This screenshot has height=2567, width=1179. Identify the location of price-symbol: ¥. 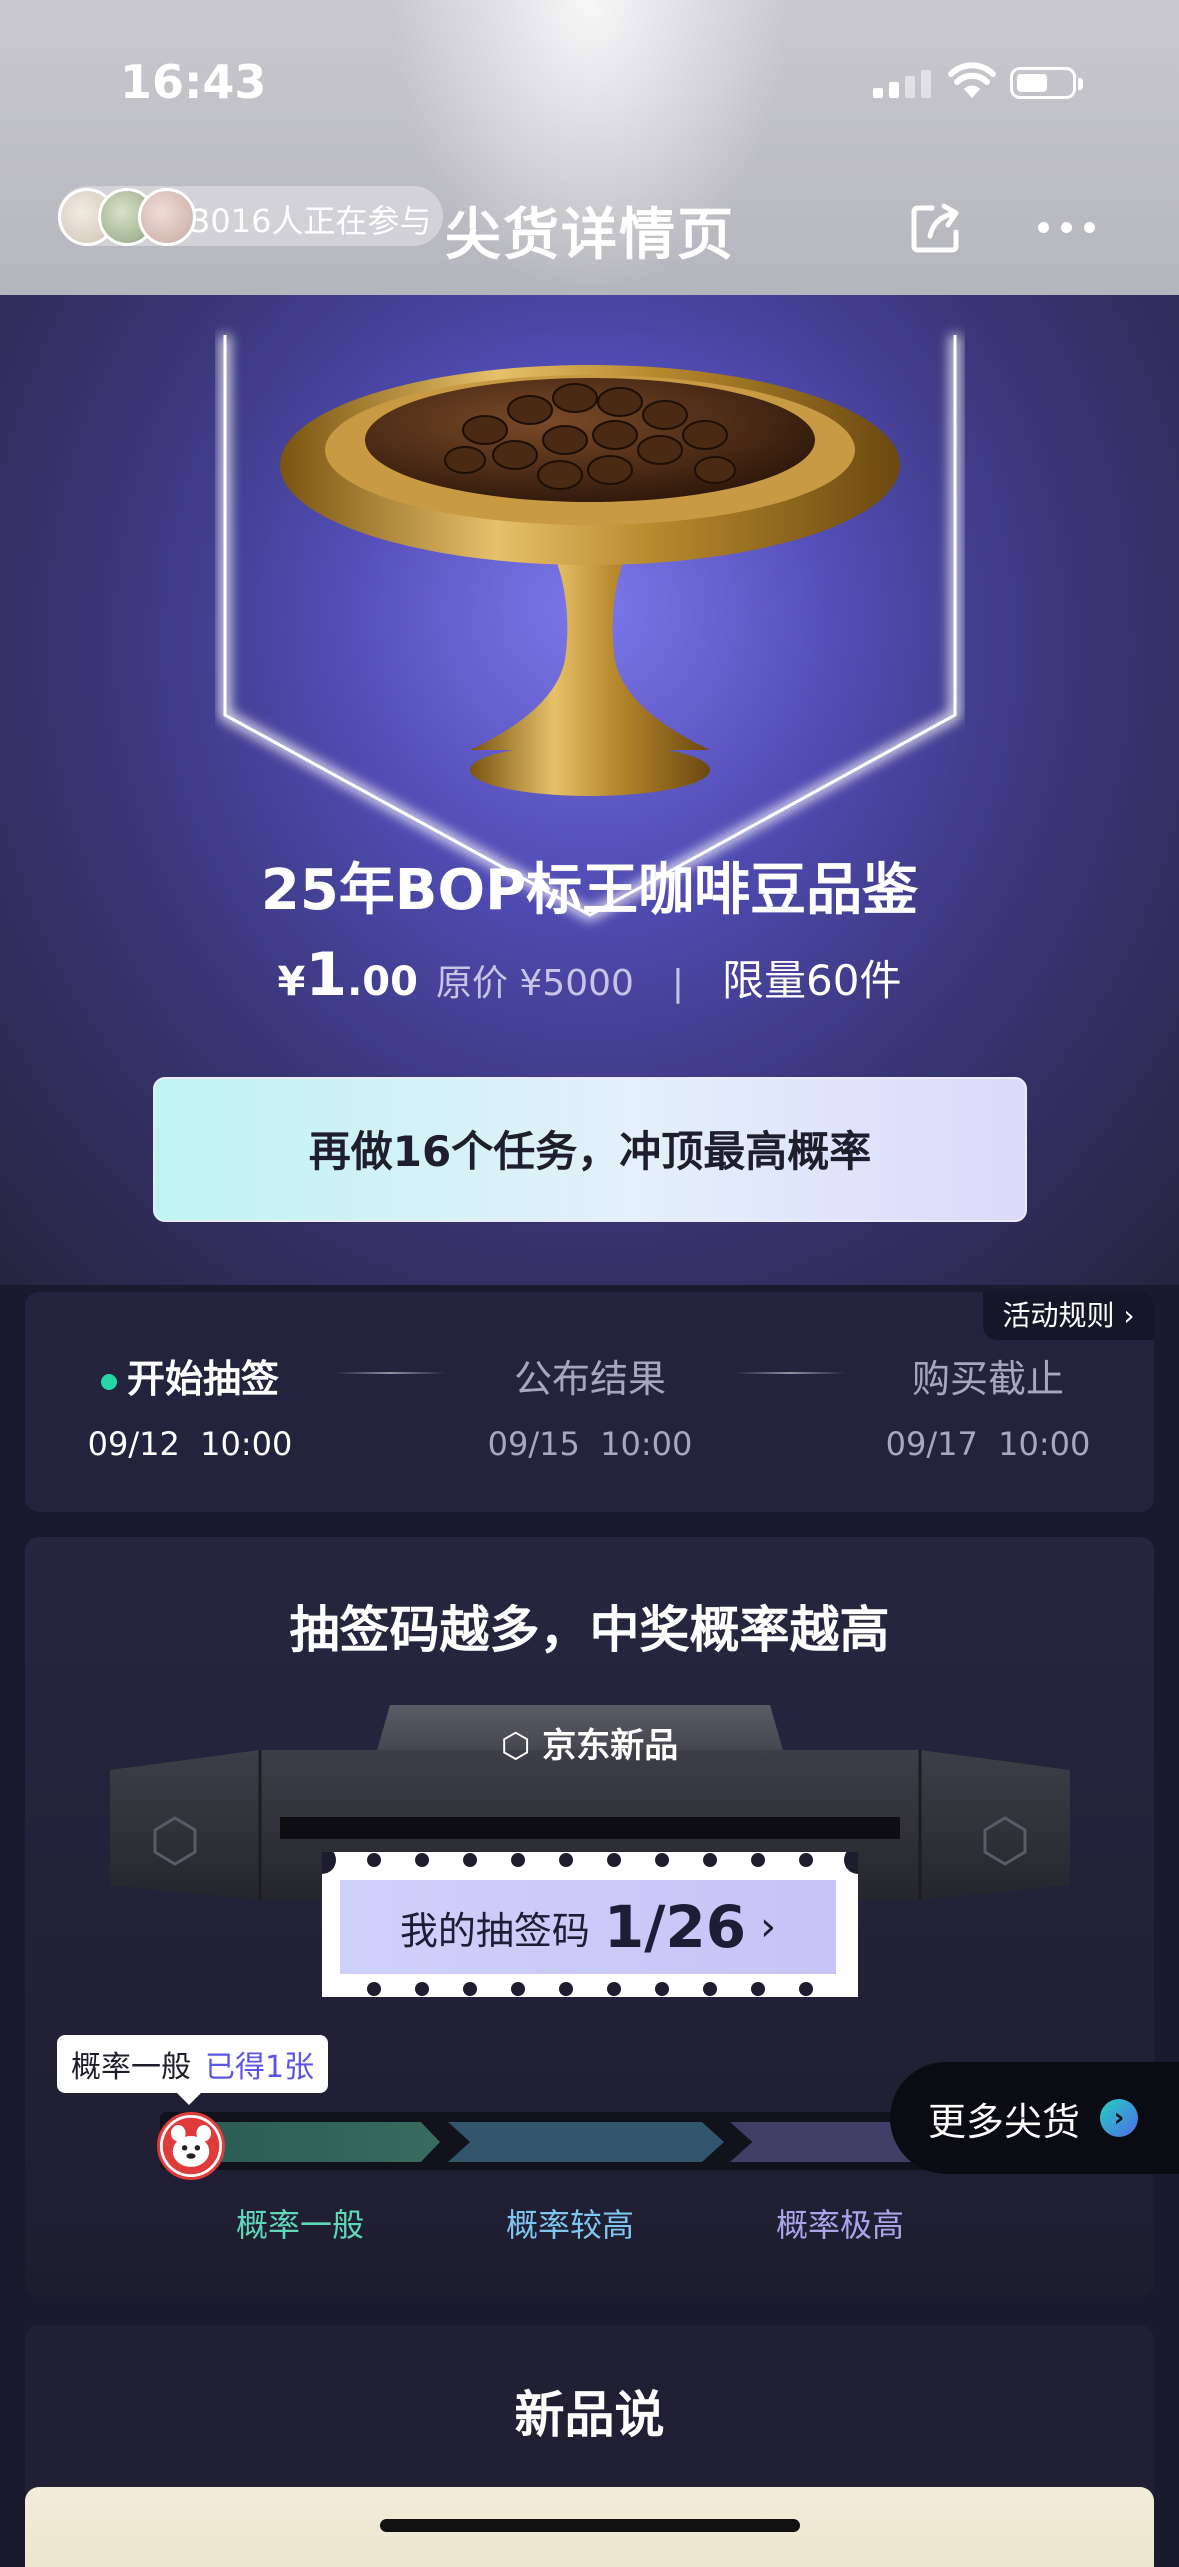
(291, 982).